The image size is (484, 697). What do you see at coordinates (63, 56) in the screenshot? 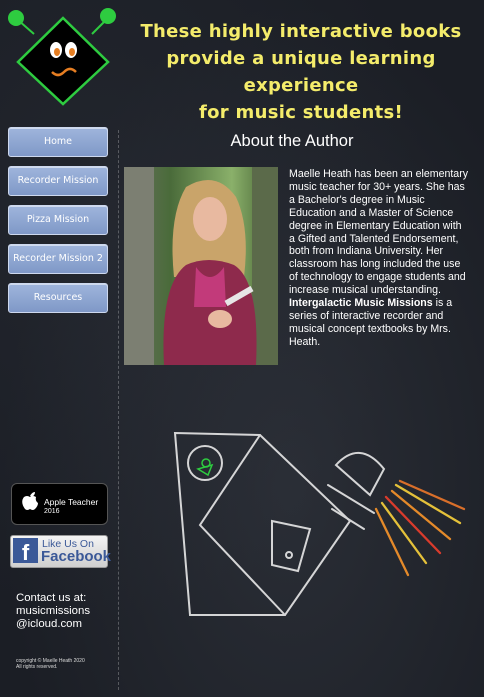
I see `alien-logo-icon` at bounding box center [63, 56].